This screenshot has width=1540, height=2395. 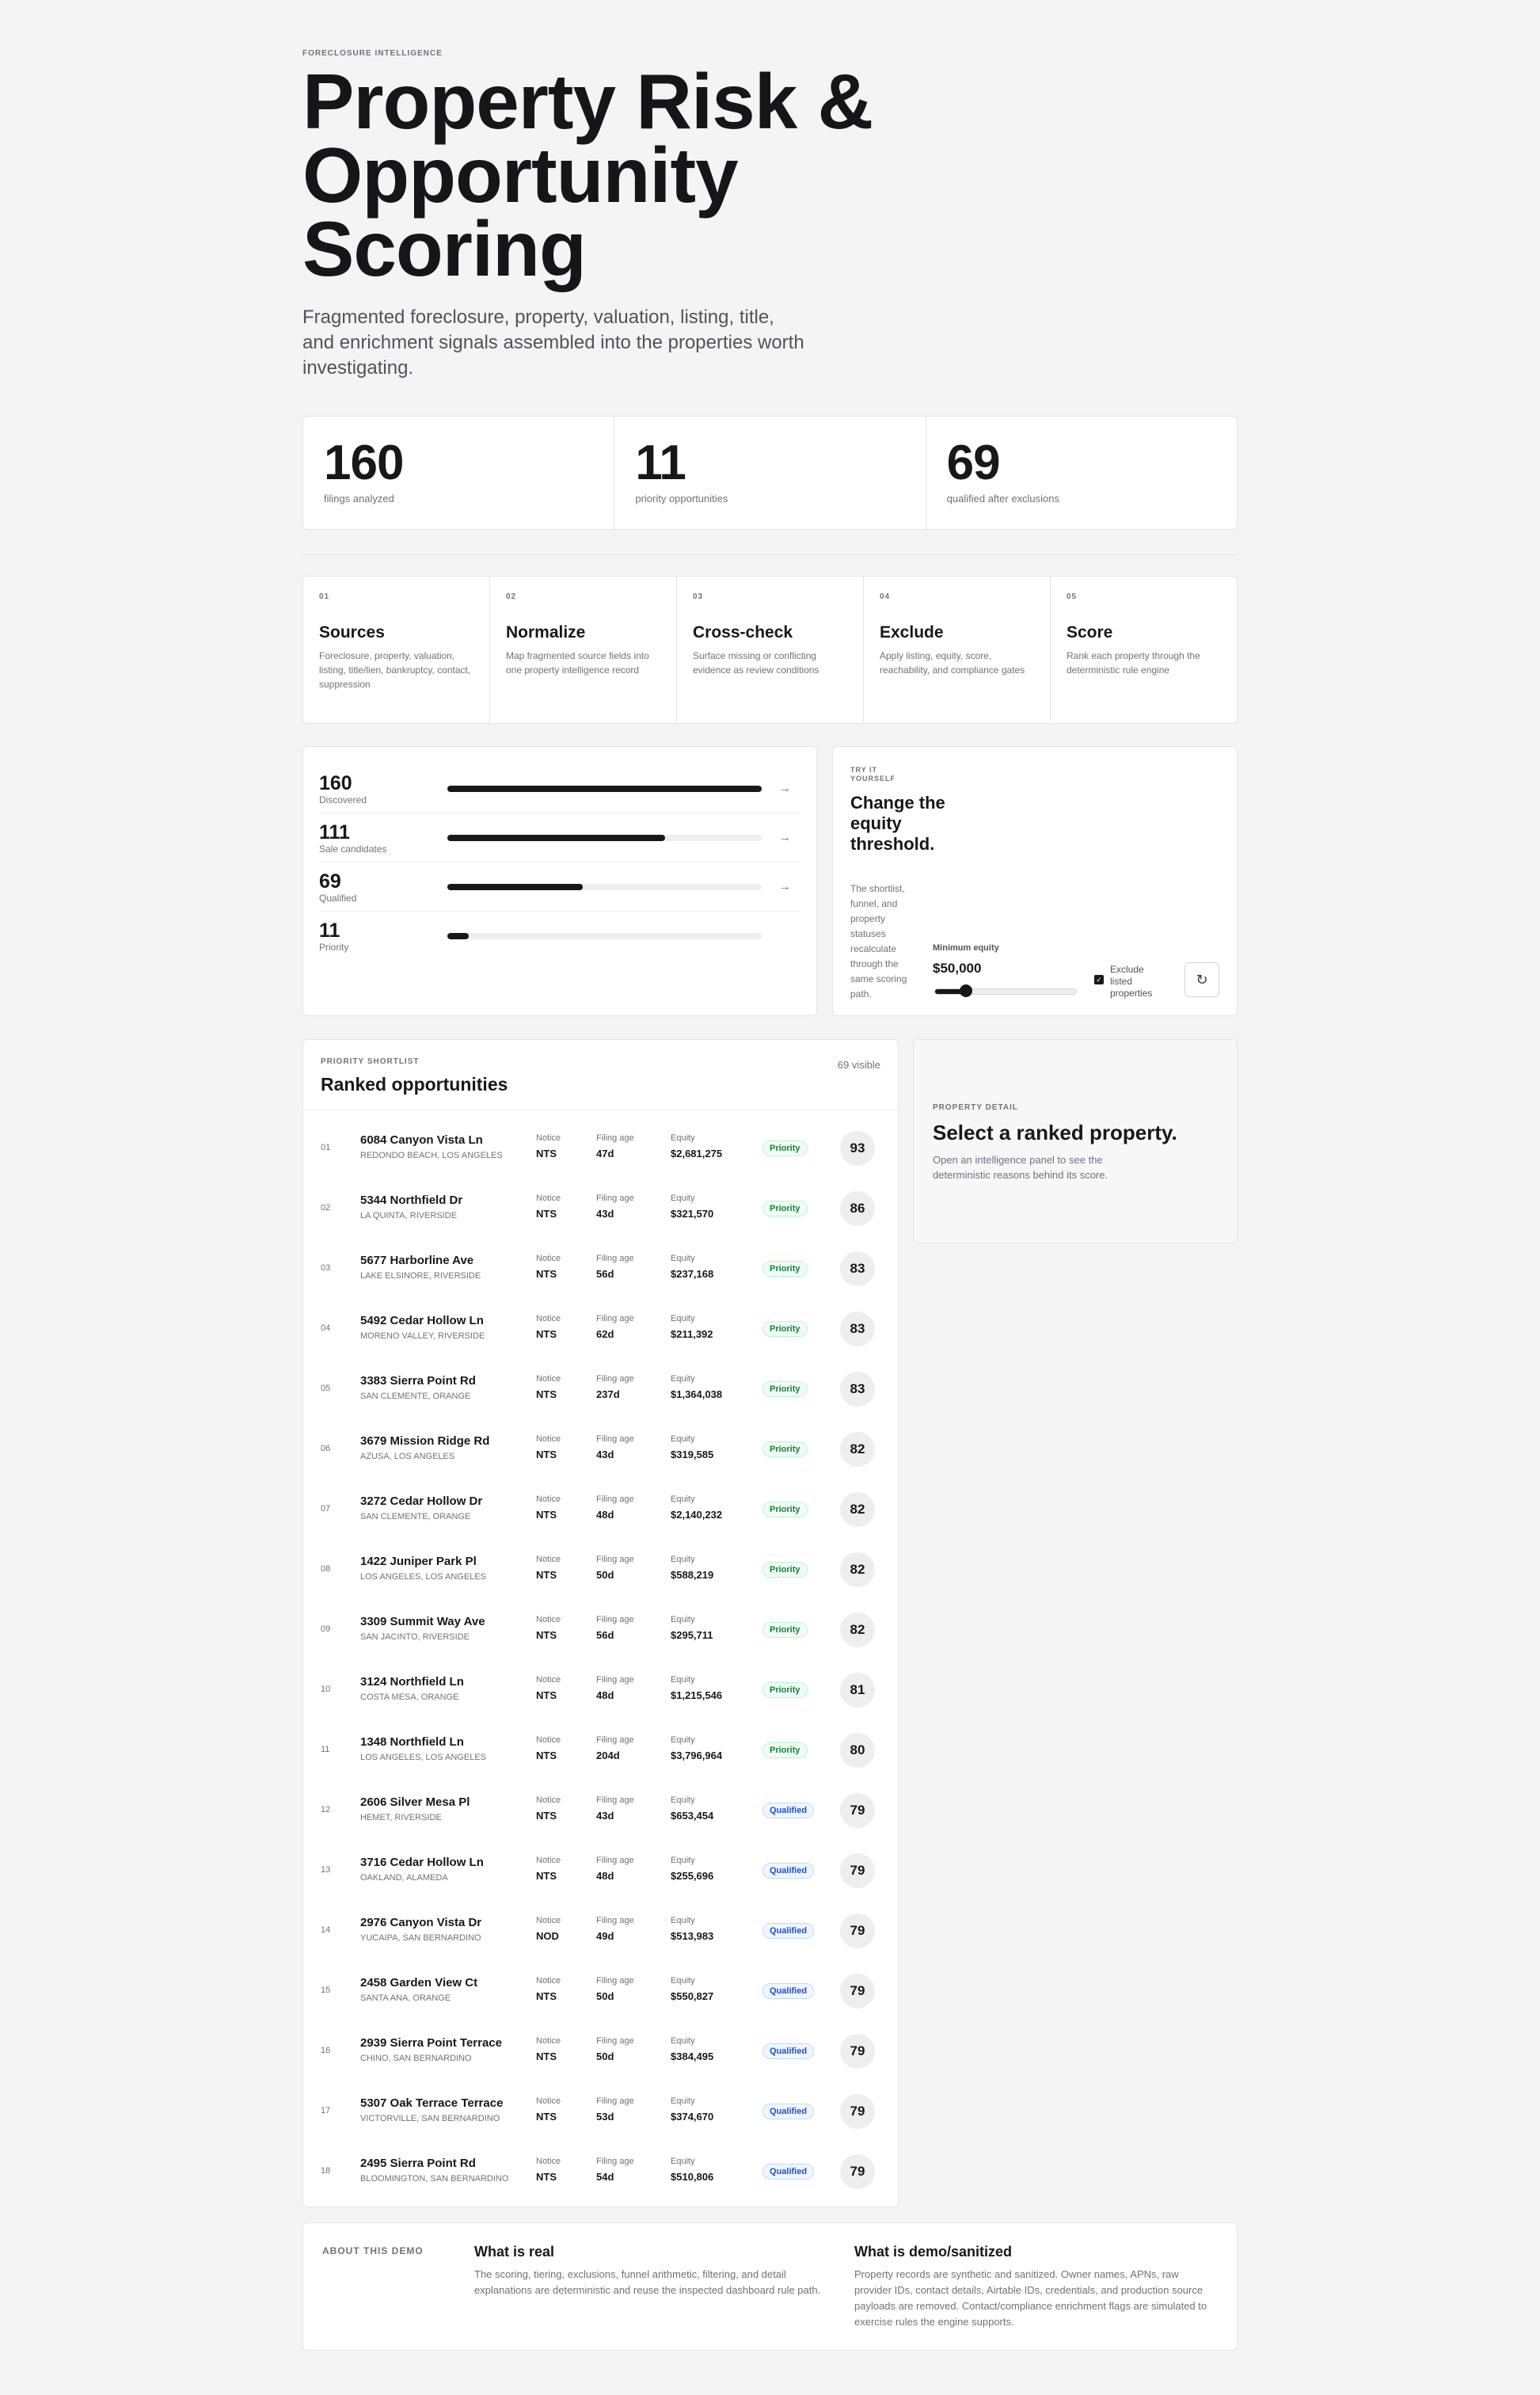 I want to click on arrow-right-icon: →, so click(x=784, y=886).